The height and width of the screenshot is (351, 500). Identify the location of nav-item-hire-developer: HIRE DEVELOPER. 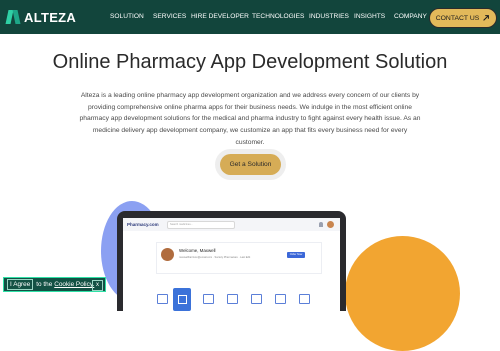
(220, 16).